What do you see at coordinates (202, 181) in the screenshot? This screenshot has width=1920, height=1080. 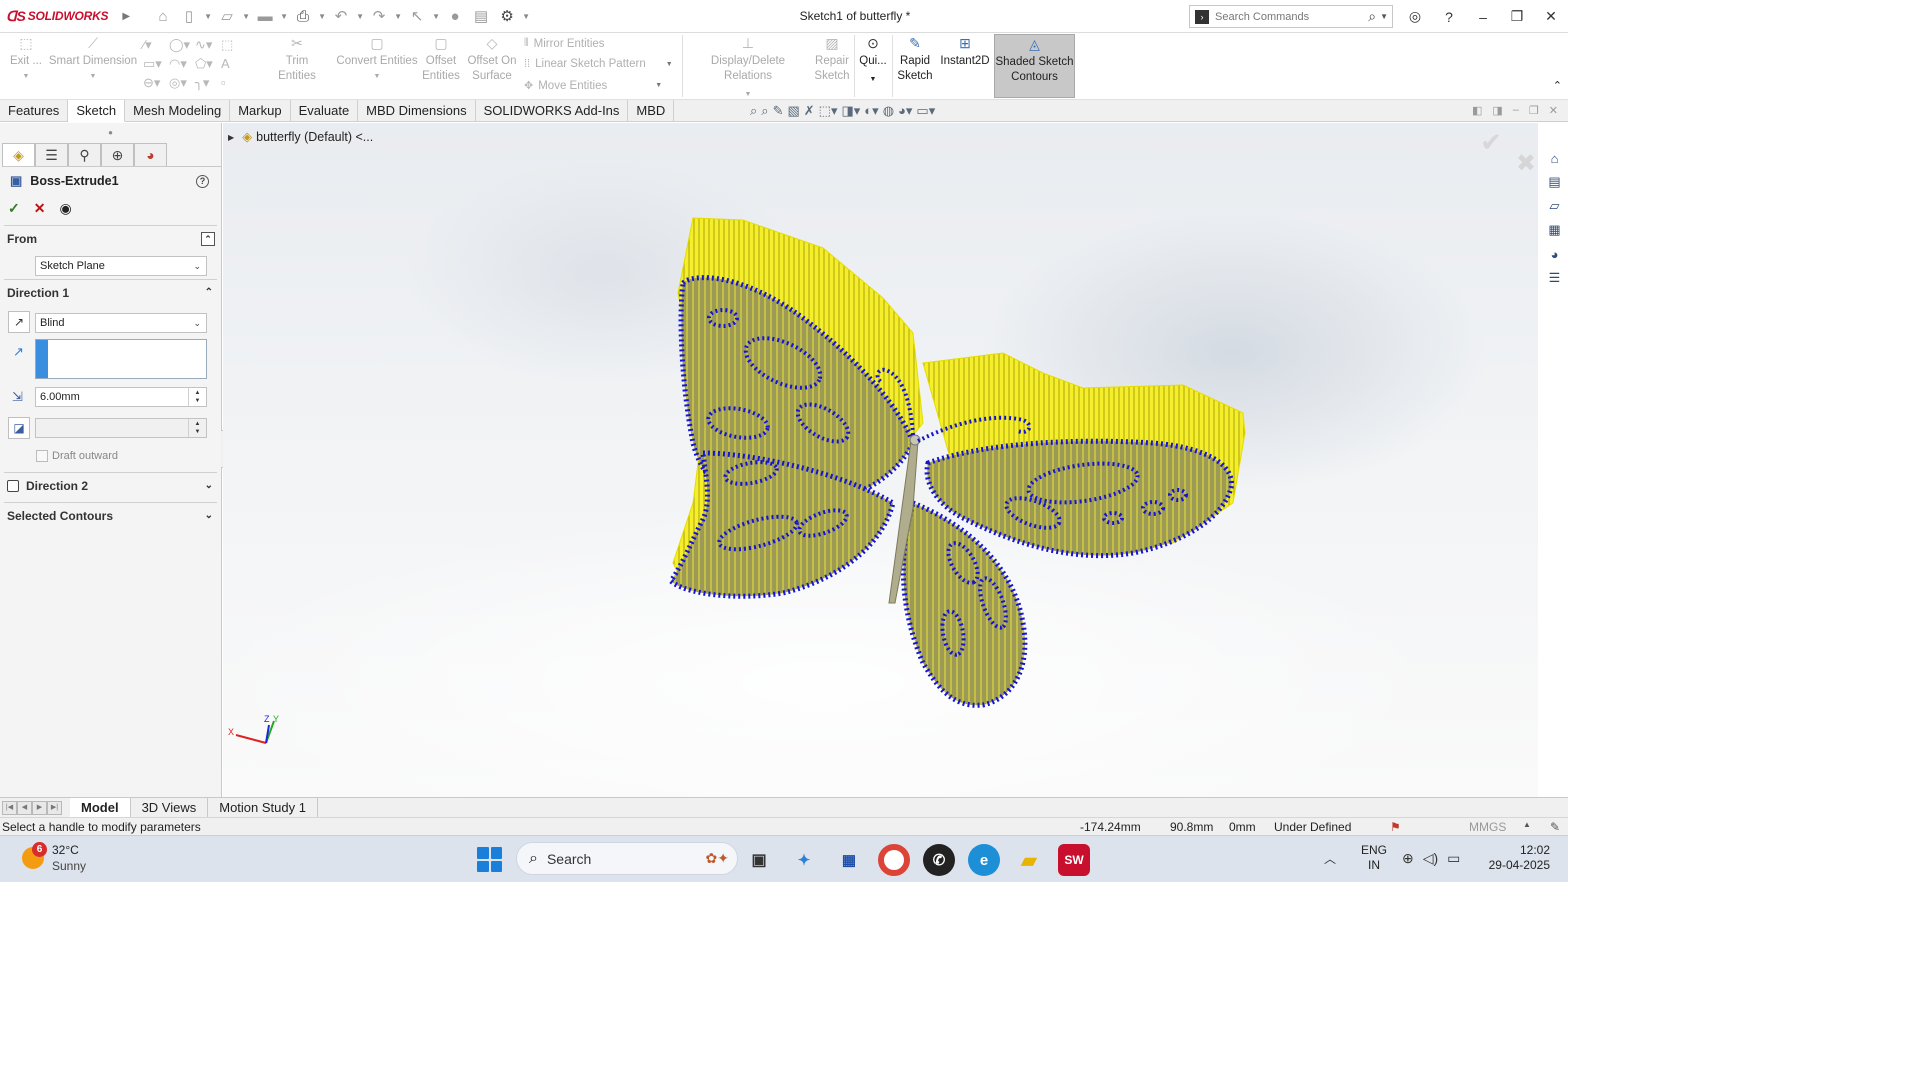 I see `help-icon: ?` at bounding box center [202, 181].